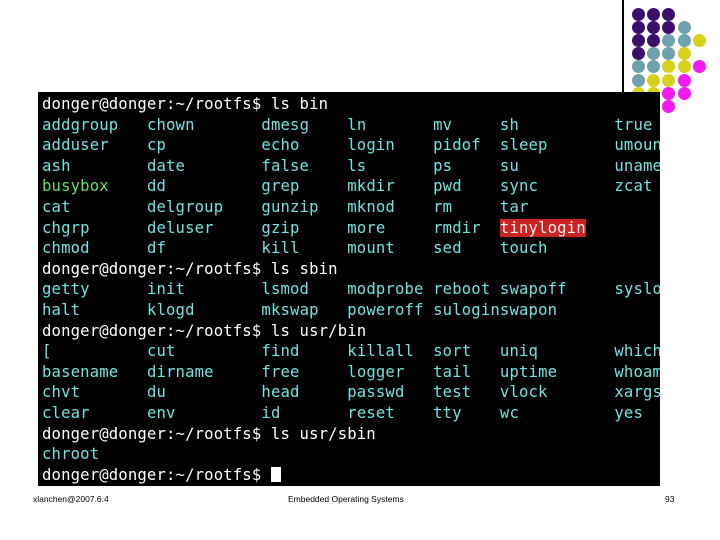  What do you see at coordinates (509, 165) in the screenshot?
I see `terminal-file-entry: su` at bounding box center [509, 165].